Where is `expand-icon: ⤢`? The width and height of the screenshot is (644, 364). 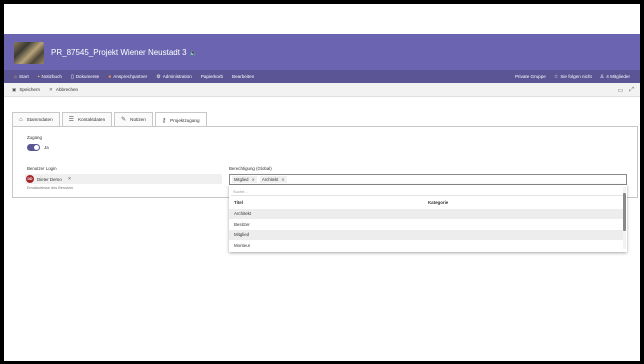 expand-icon: ⤢ is located at coordinates (631, 90).